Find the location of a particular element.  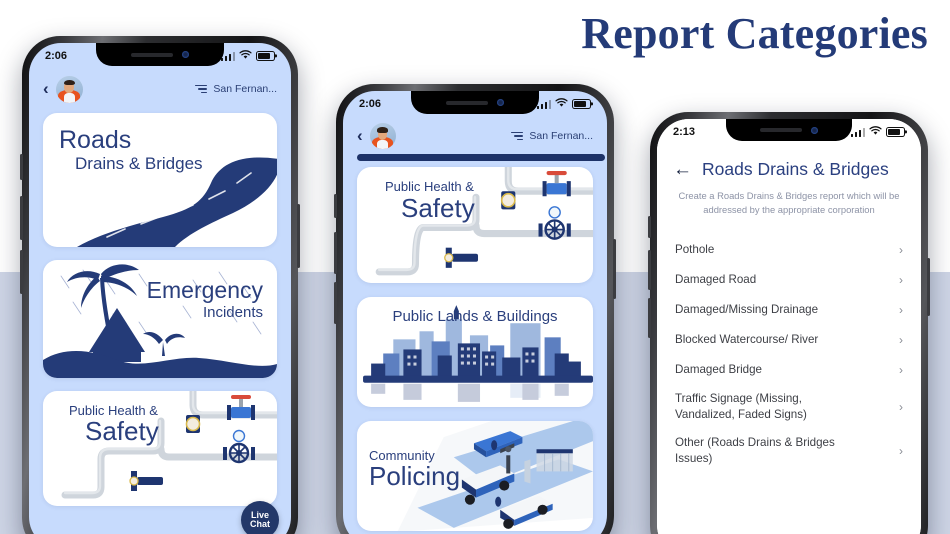

list-item: Other (Roads Drains & Bridges Issues) › is located at coordinates (789, 451).